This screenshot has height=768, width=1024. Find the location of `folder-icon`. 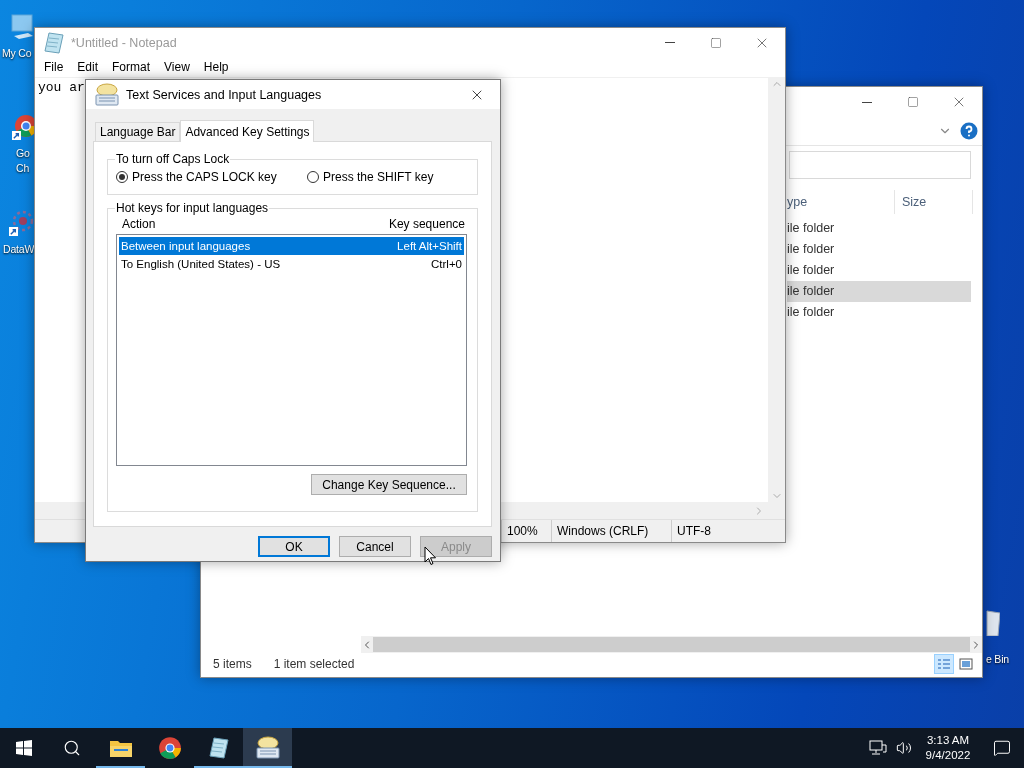

folder-icon is located at coordinates (120, 748).